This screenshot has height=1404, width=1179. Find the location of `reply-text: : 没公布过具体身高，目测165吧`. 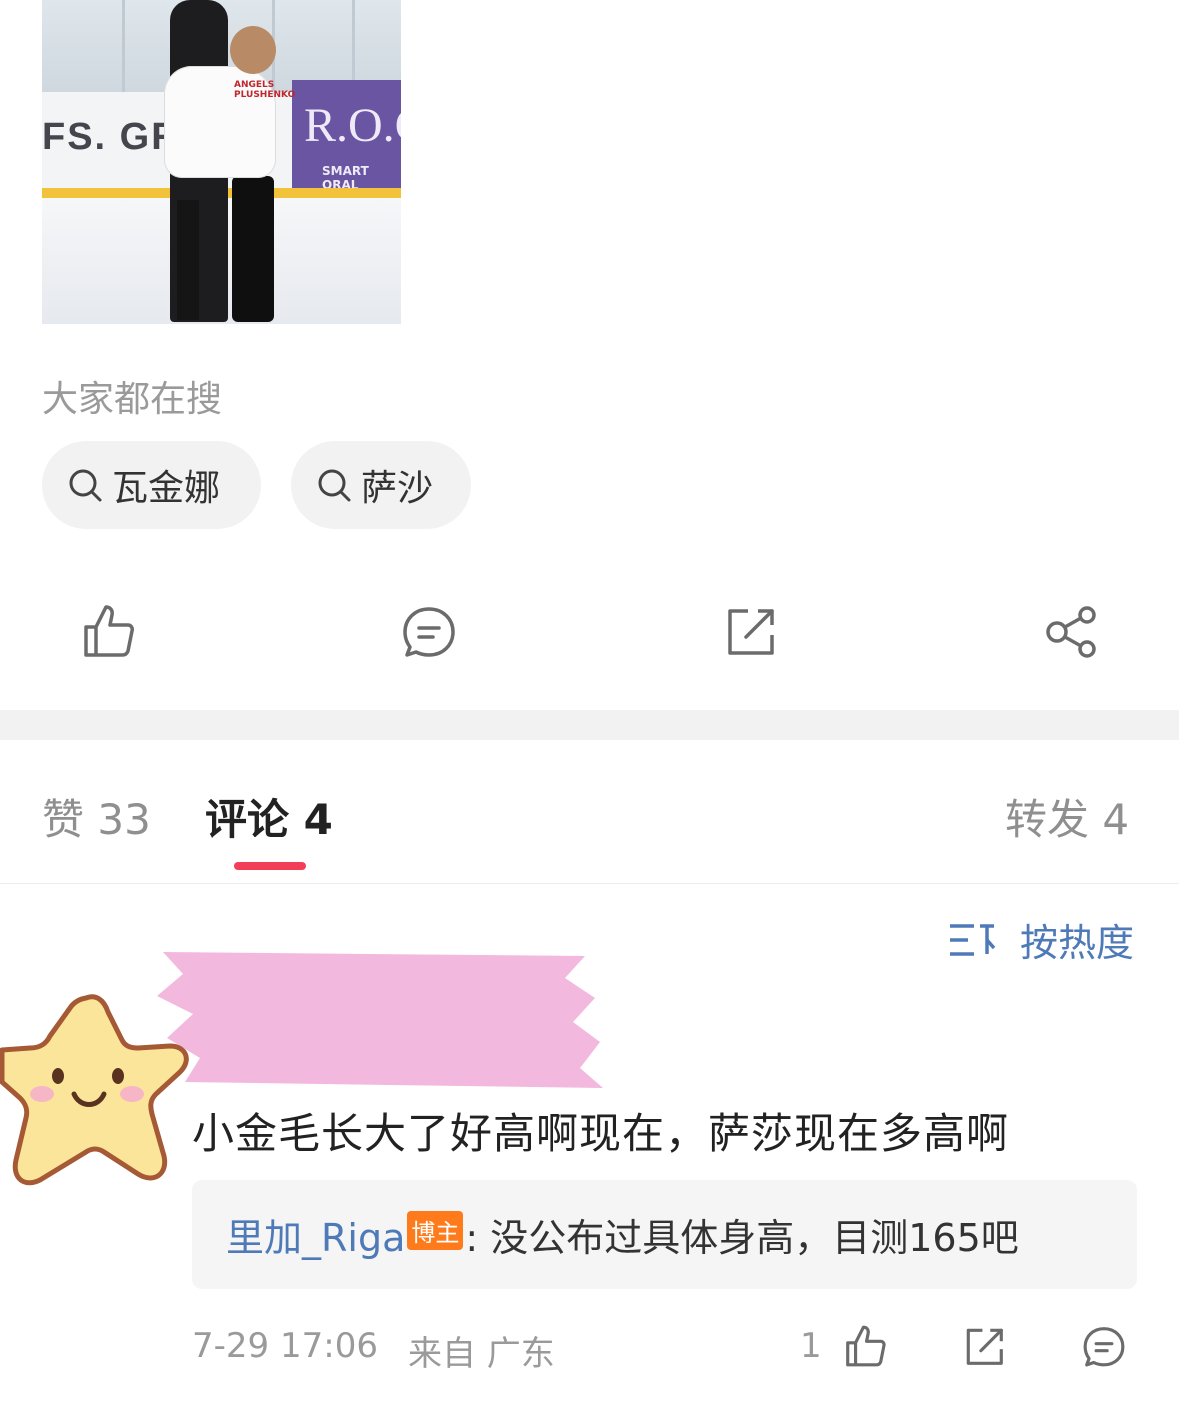

reply-text: : 没公布过具体身高，目测165吧 is located at coordinates (742, 1238).